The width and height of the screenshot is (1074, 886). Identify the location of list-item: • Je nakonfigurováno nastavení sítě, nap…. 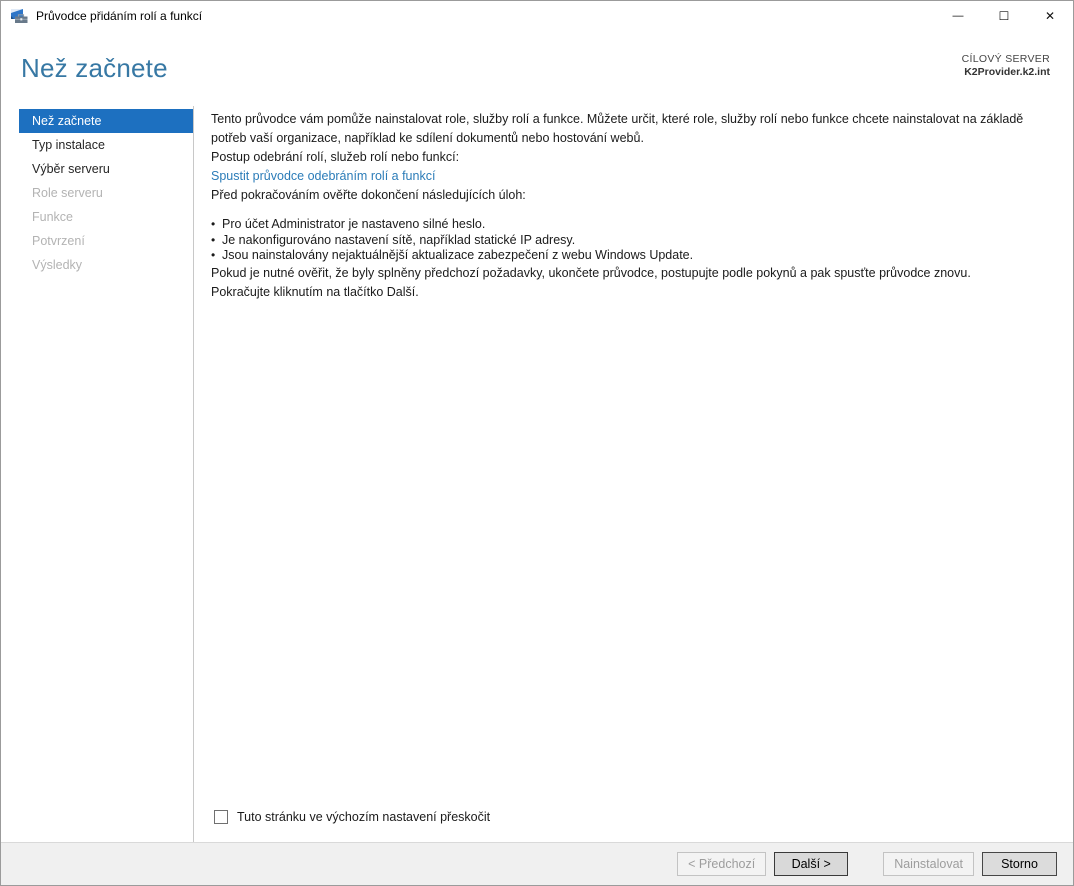
(631, 241).